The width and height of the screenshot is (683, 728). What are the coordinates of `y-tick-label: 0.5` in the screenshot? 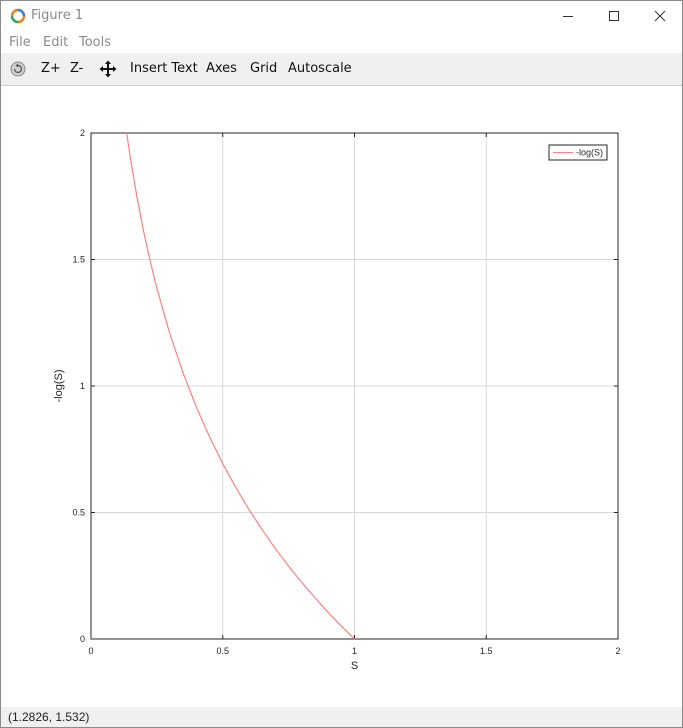 It's located at (78, 513).